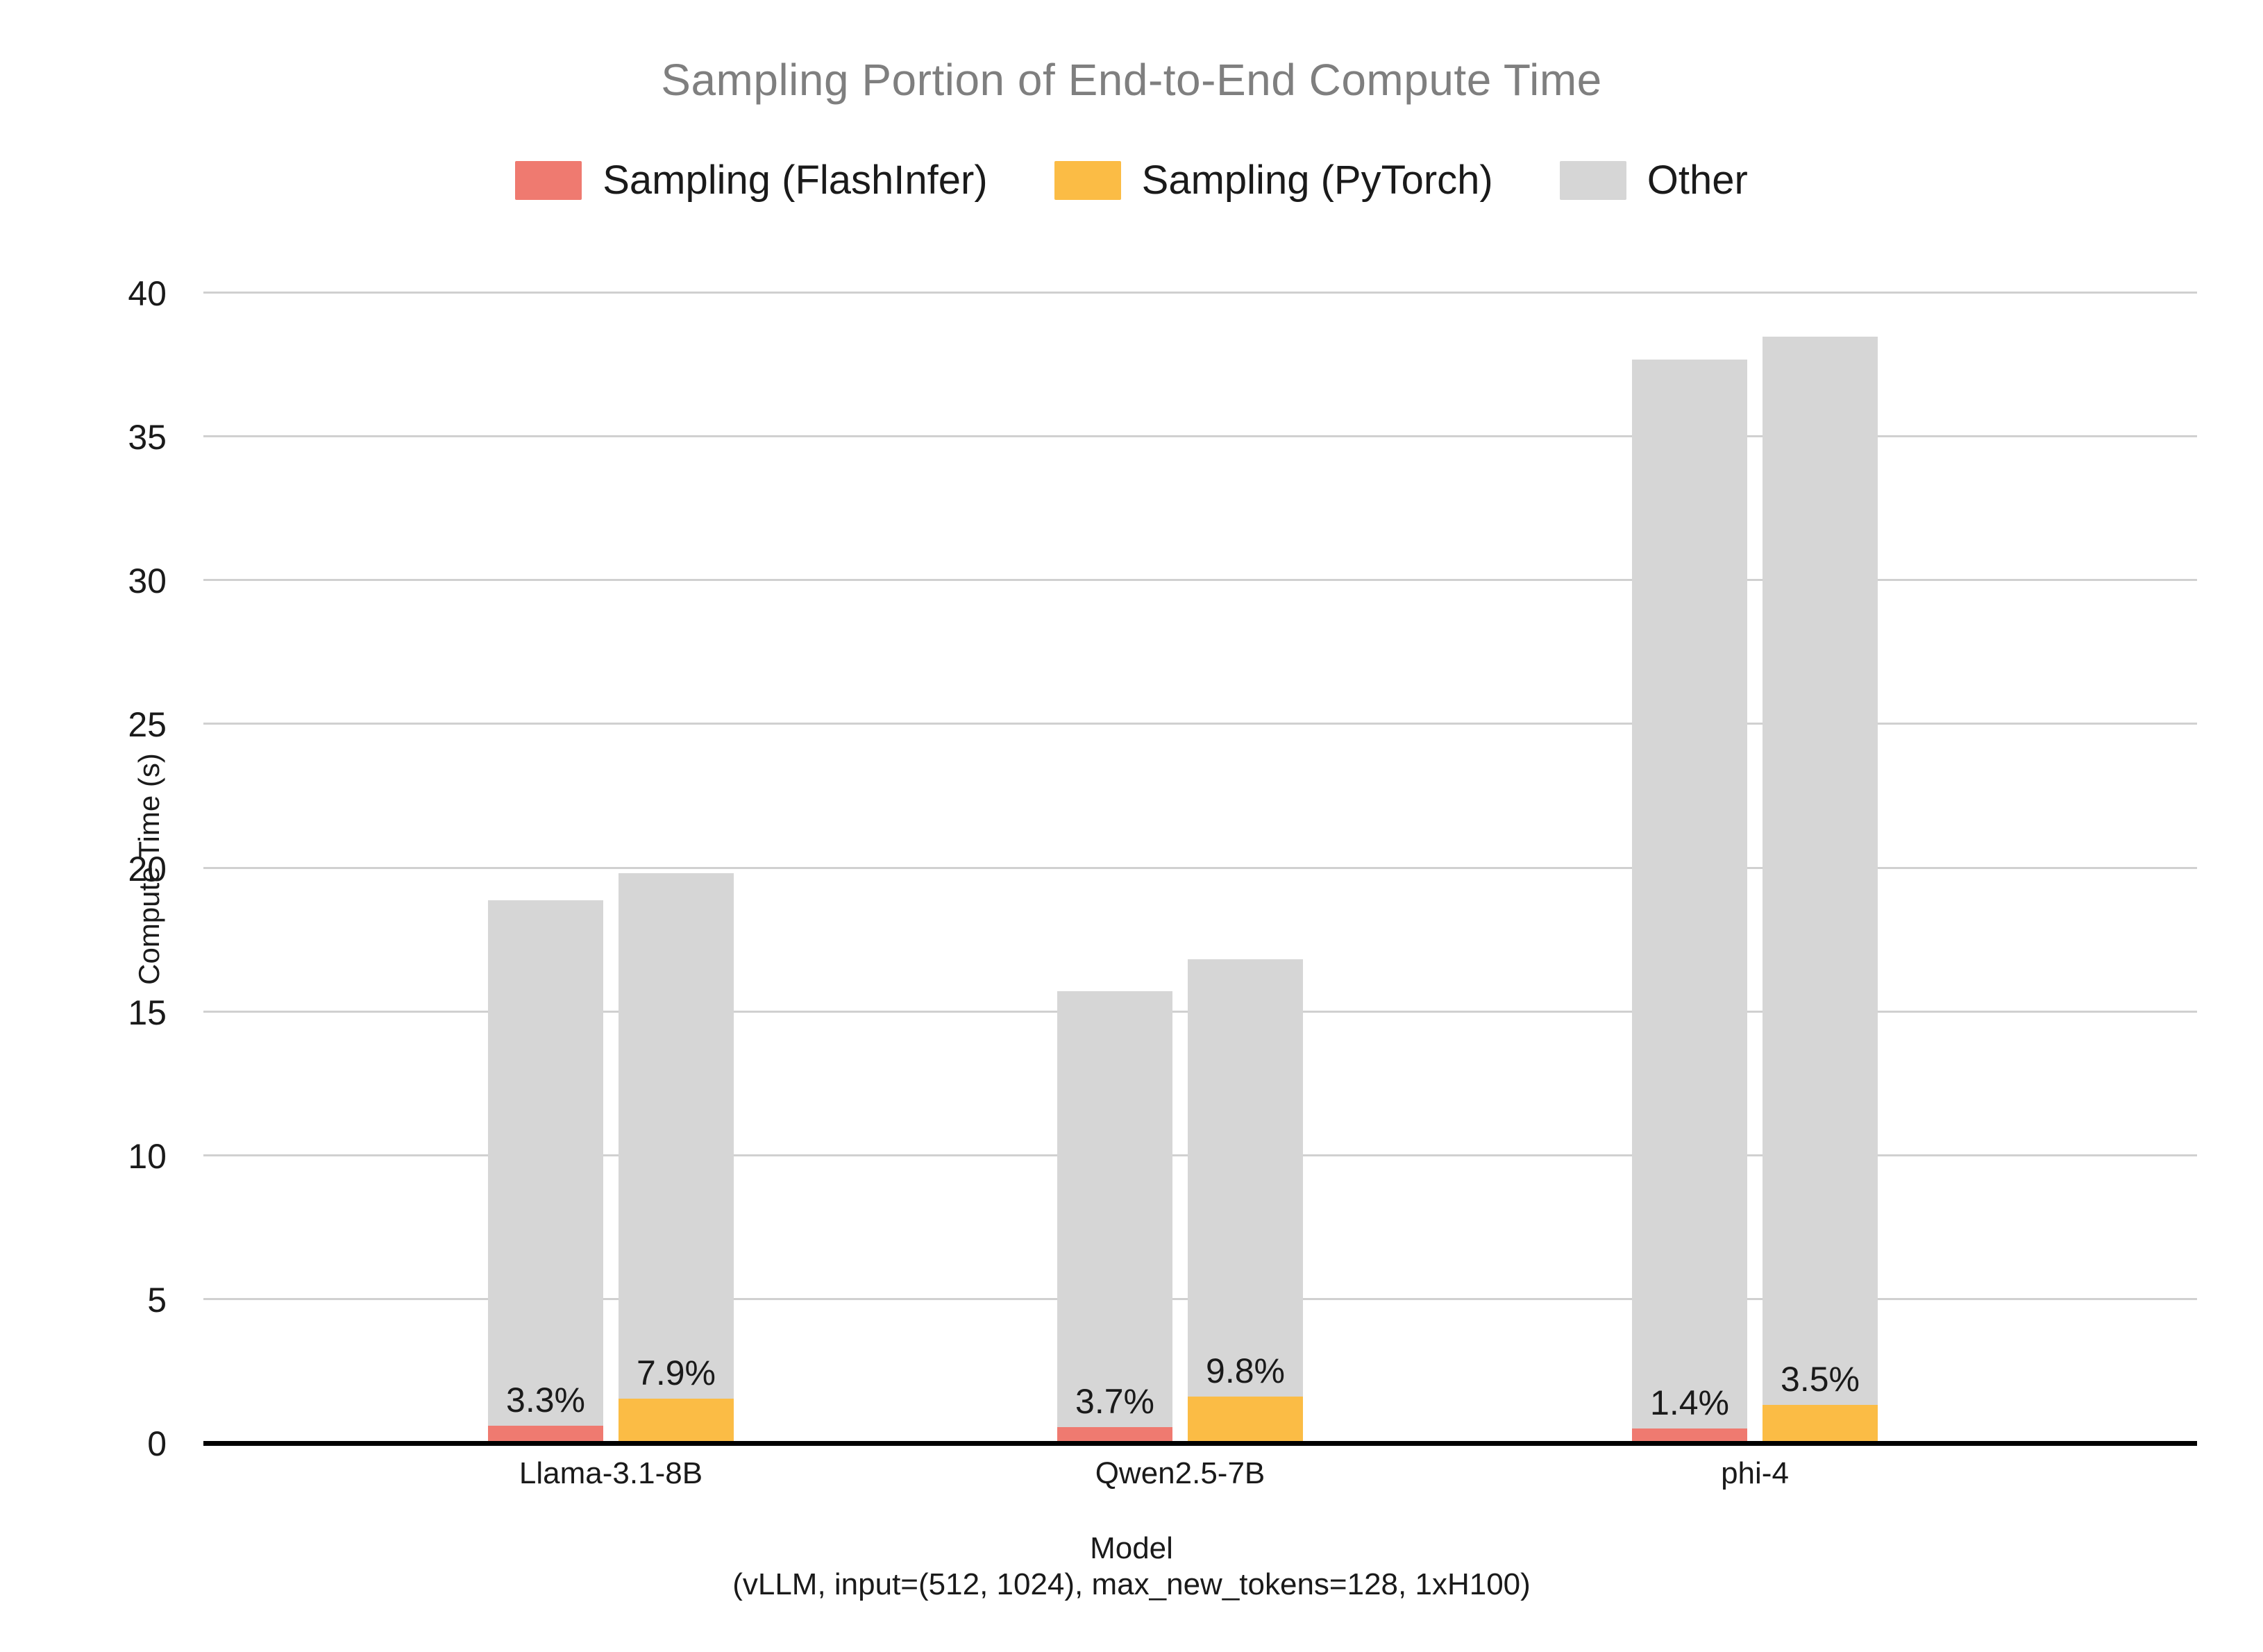 The height and width of the screenshot is (1652, 2263). I want to click on bar-percent-label: 1.4%, so click(1689, 1403).